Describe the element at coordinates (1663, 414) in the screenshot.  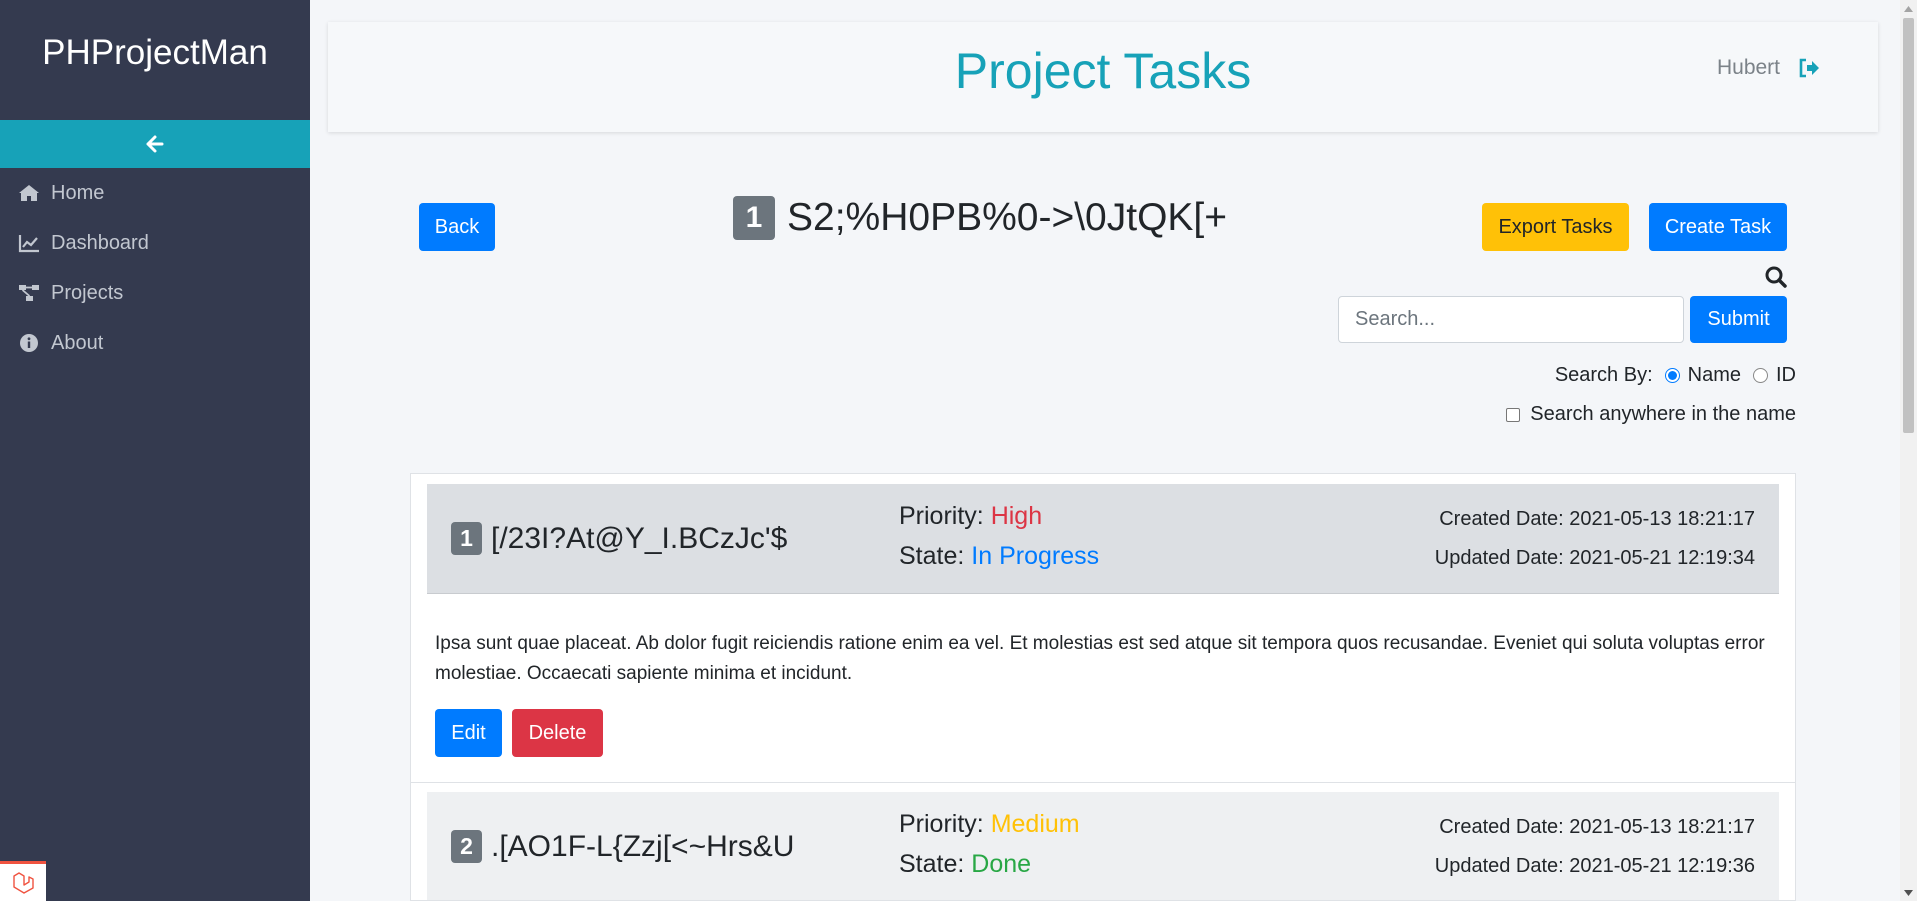
I see `search-anywhere-label: Search anywhere in the name` at that location.